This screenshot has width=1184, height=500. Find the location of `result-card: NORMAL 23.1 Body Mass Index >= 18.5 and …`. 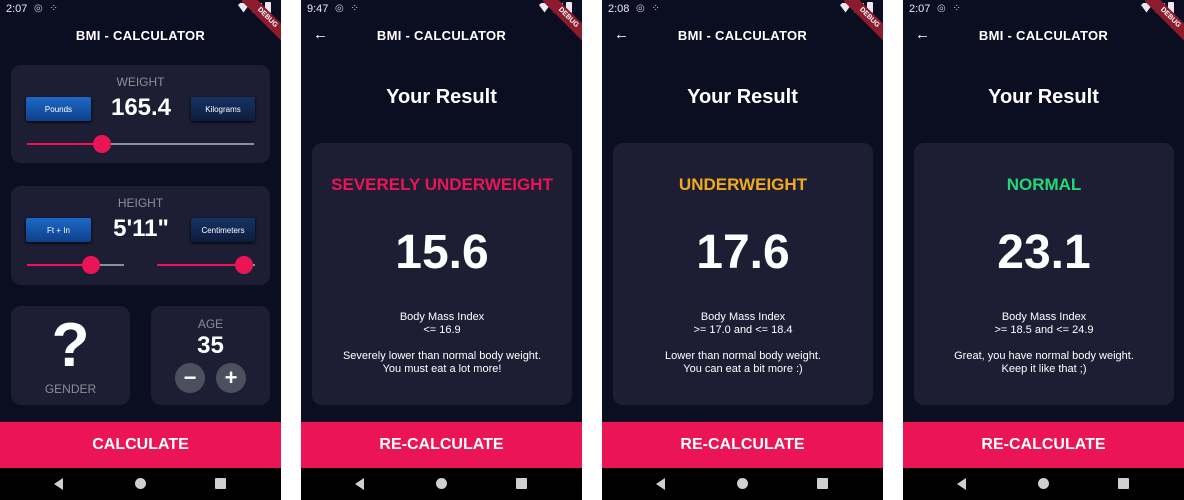

result-card: NORMAL 23.1 Body Mass Index >= 18.5 and … is located at coordinates (1044, 274).